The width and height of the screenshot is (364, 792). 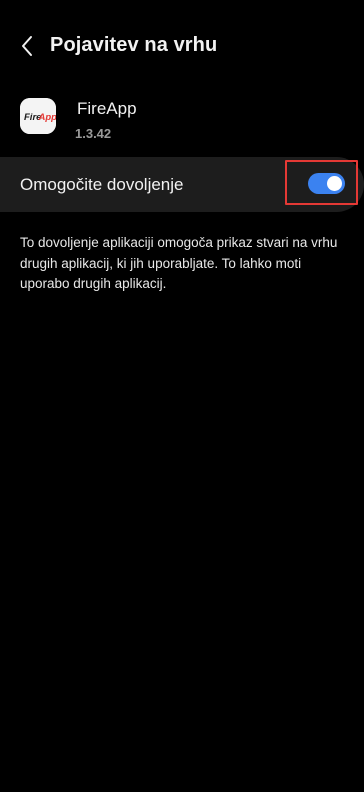 What do you see at coordinates (334, 183) in the screenshot?
I see `toggle-knob` at bounding box center [334, 183].